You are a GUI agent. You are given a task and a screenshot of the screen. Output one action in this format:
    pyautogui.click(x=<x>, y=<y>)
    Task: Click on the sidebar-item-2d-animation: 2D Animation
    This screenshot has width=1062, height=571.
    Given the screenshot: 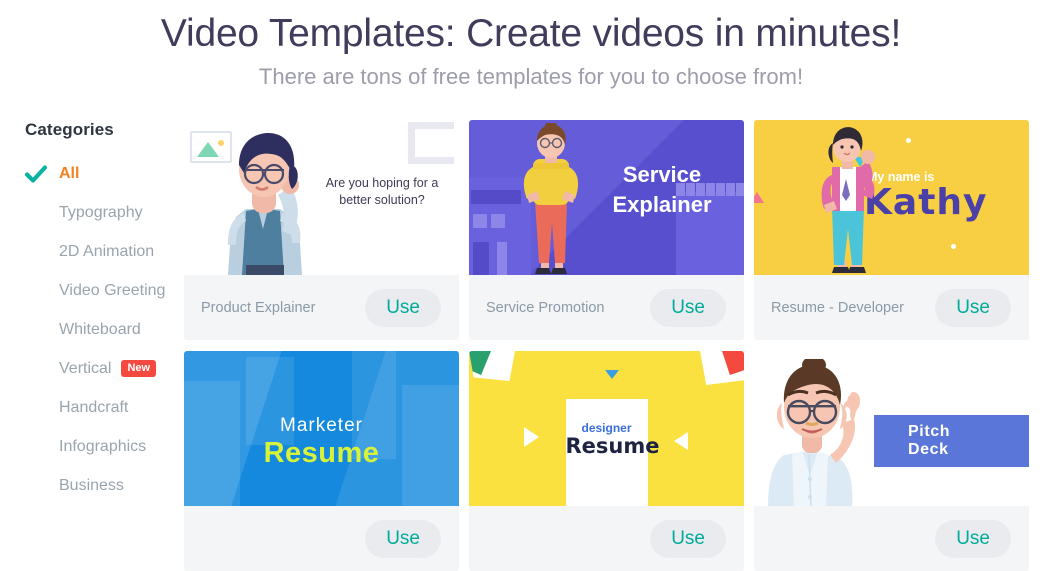 What is the action you would take?
    pyautogui.click(x=104, y=251)
    